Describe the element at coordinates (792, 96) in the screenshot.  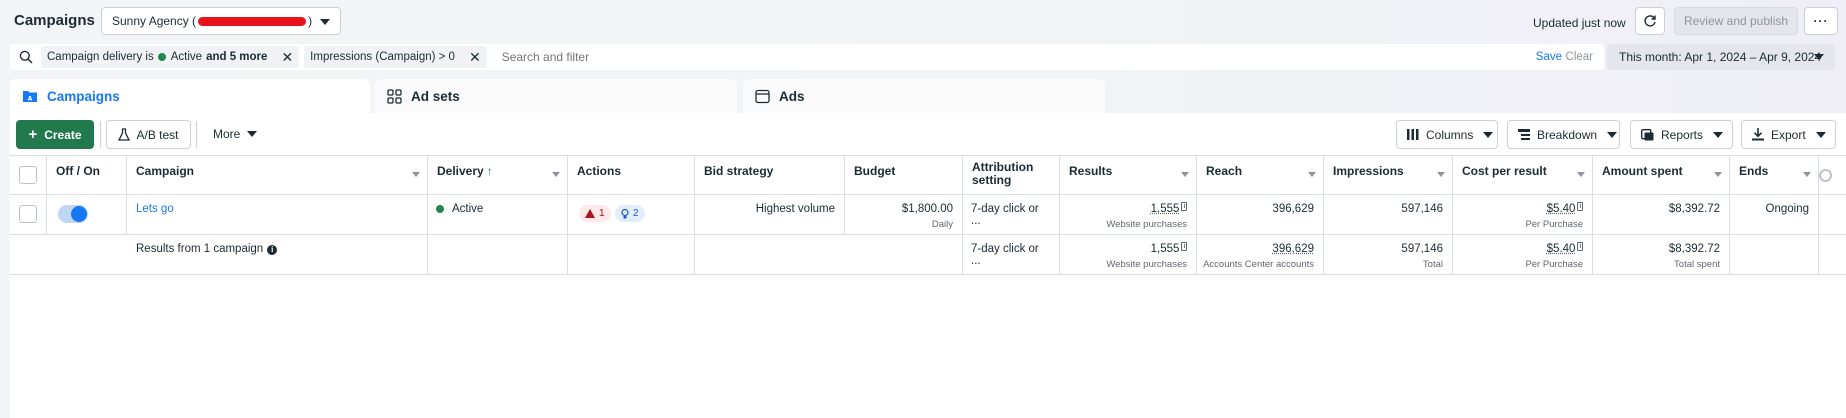
I see `tab-label: Ads` at that location.